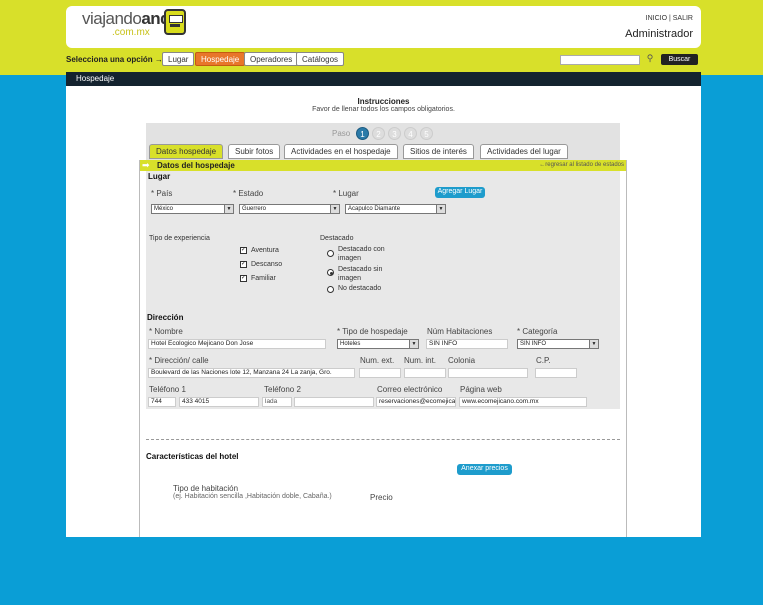  What do you see at coordinates (659, 34) in the screenshot?
I see `user-name: Administrador` at bounding box center [659, 34].